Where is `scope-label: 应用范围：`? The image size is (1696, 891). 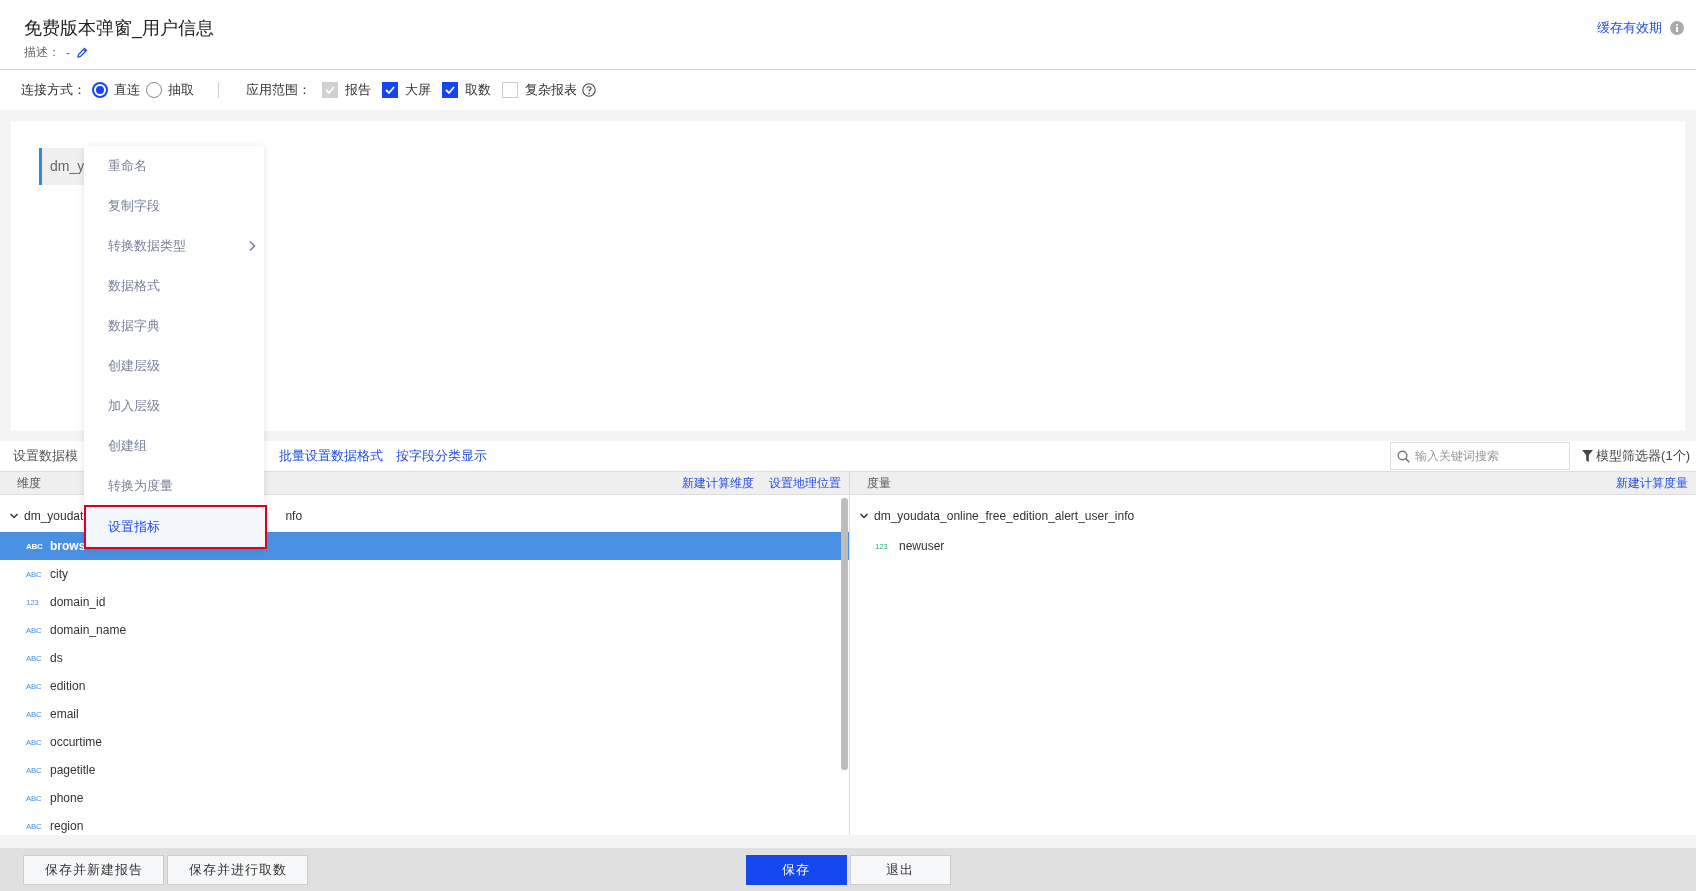 scope-label: 应用范围： is located at coordinates (278, 90).